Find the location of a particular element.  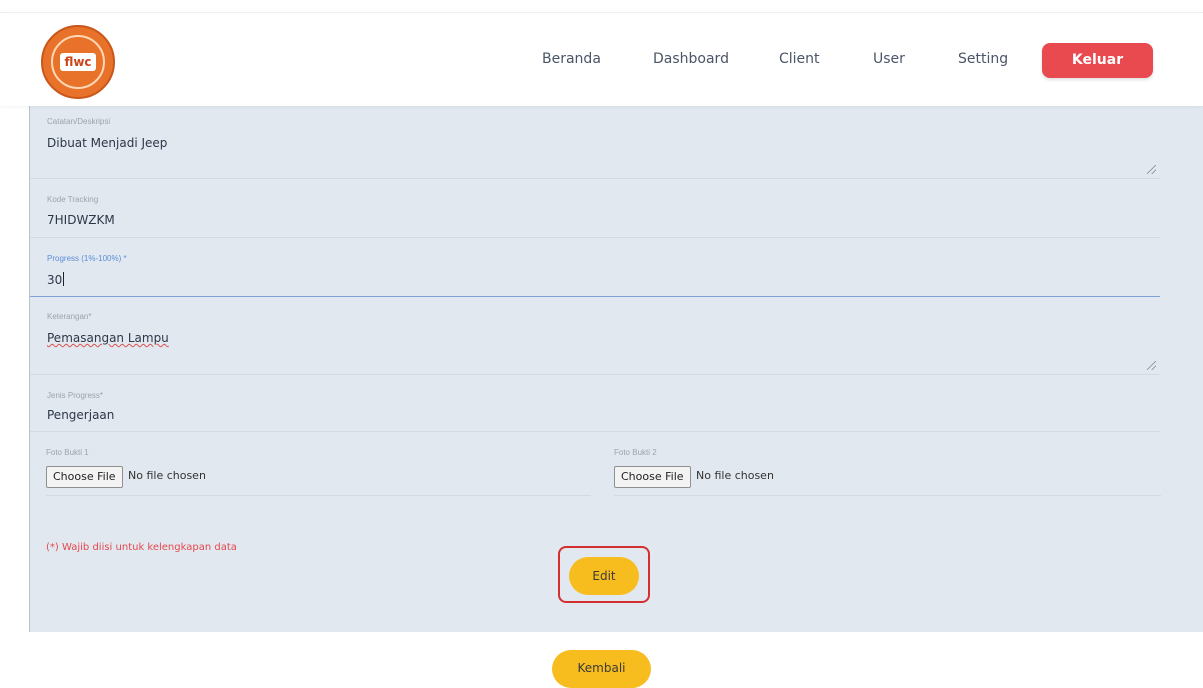

nav-dashboard: Dashboard is located at coordinates (691, 59).